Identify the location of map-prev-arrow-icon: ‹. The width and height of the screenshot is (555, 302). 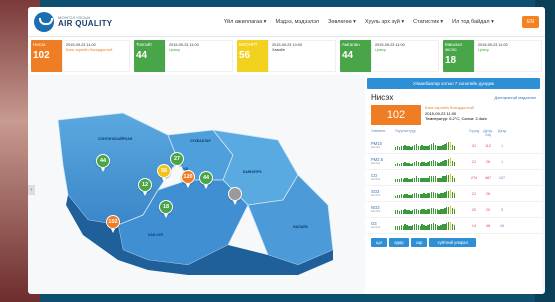
(31, 190).